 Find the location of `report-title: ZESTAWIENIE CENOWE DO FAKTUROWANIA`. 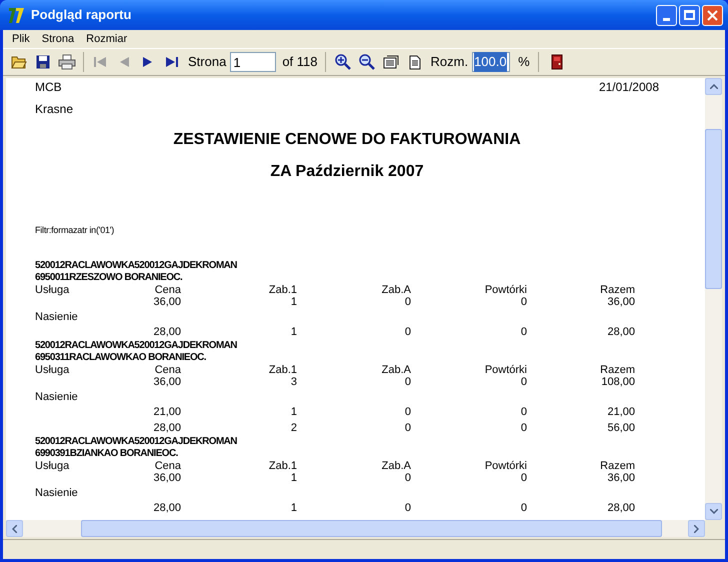

report-title: ZESTAWIENIE CENOWE DO FAKTUROWANIA is located at coordinates (347, 140).